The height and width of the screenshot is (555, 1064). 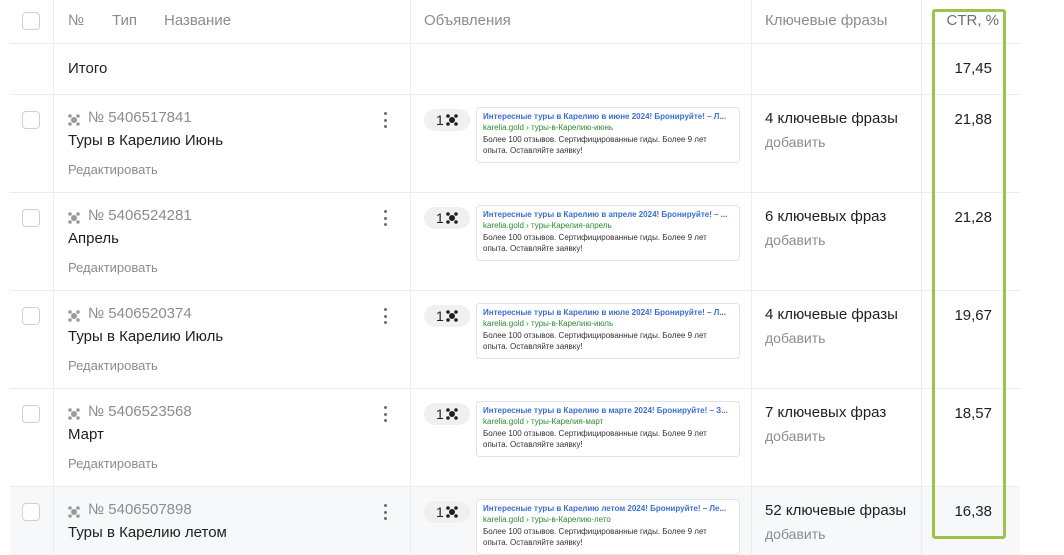 I want to click on ctr-value: 16,38, so click(x=973, y=511).